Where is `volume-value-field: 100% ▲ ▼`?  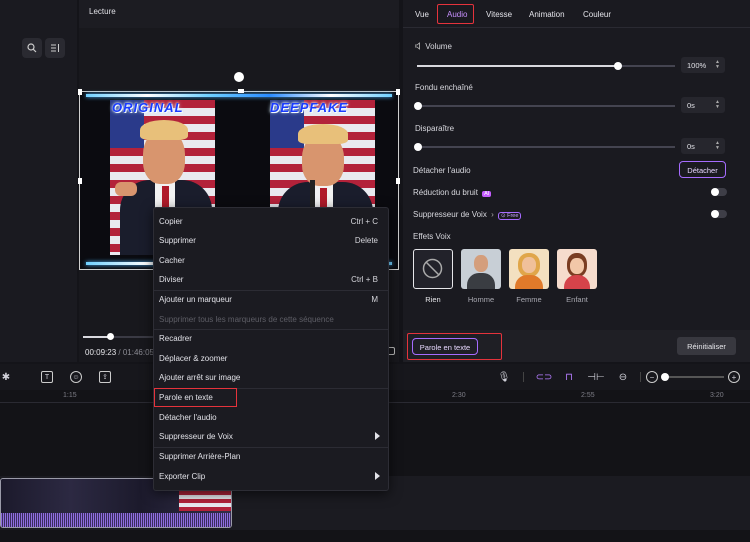
volume-value-field: 100% ▲ ▼ is located at coordinates (703, 65).